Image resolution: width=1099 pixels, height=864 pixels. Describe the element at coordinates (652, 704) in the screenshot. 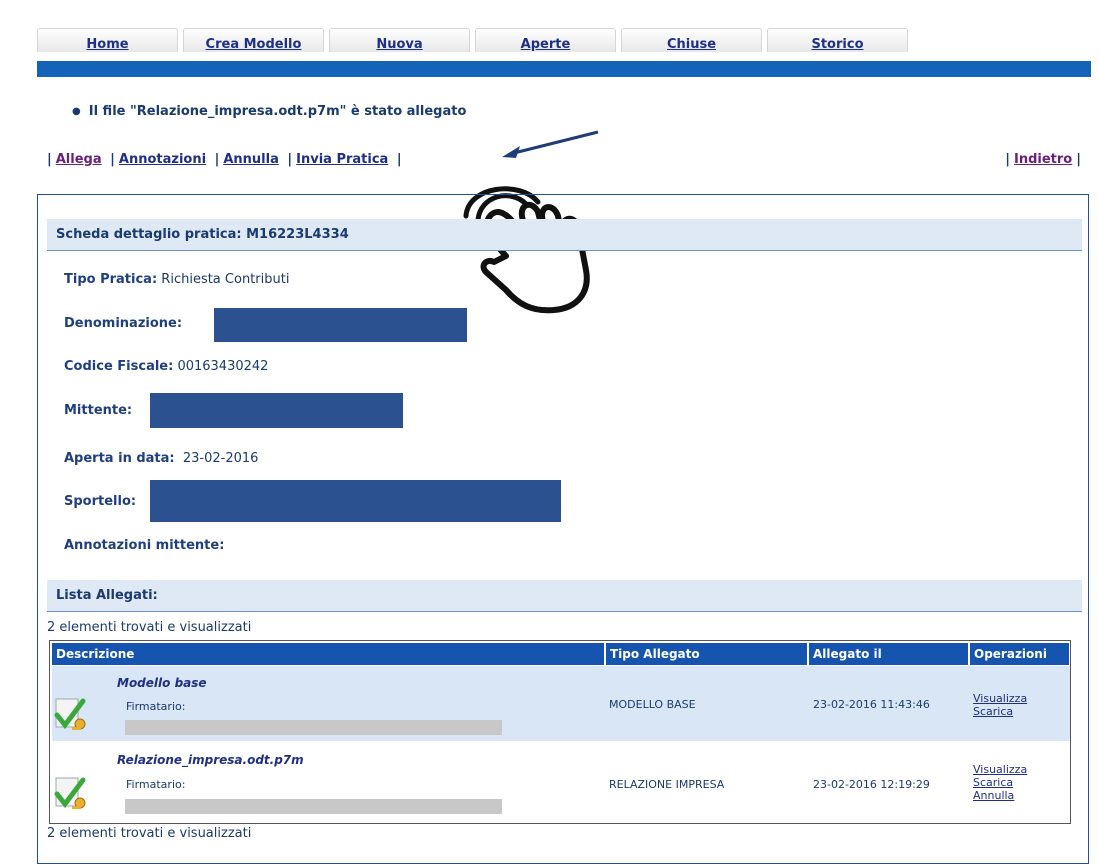

I see `attachment-type: MODELLO BASE` at that location.